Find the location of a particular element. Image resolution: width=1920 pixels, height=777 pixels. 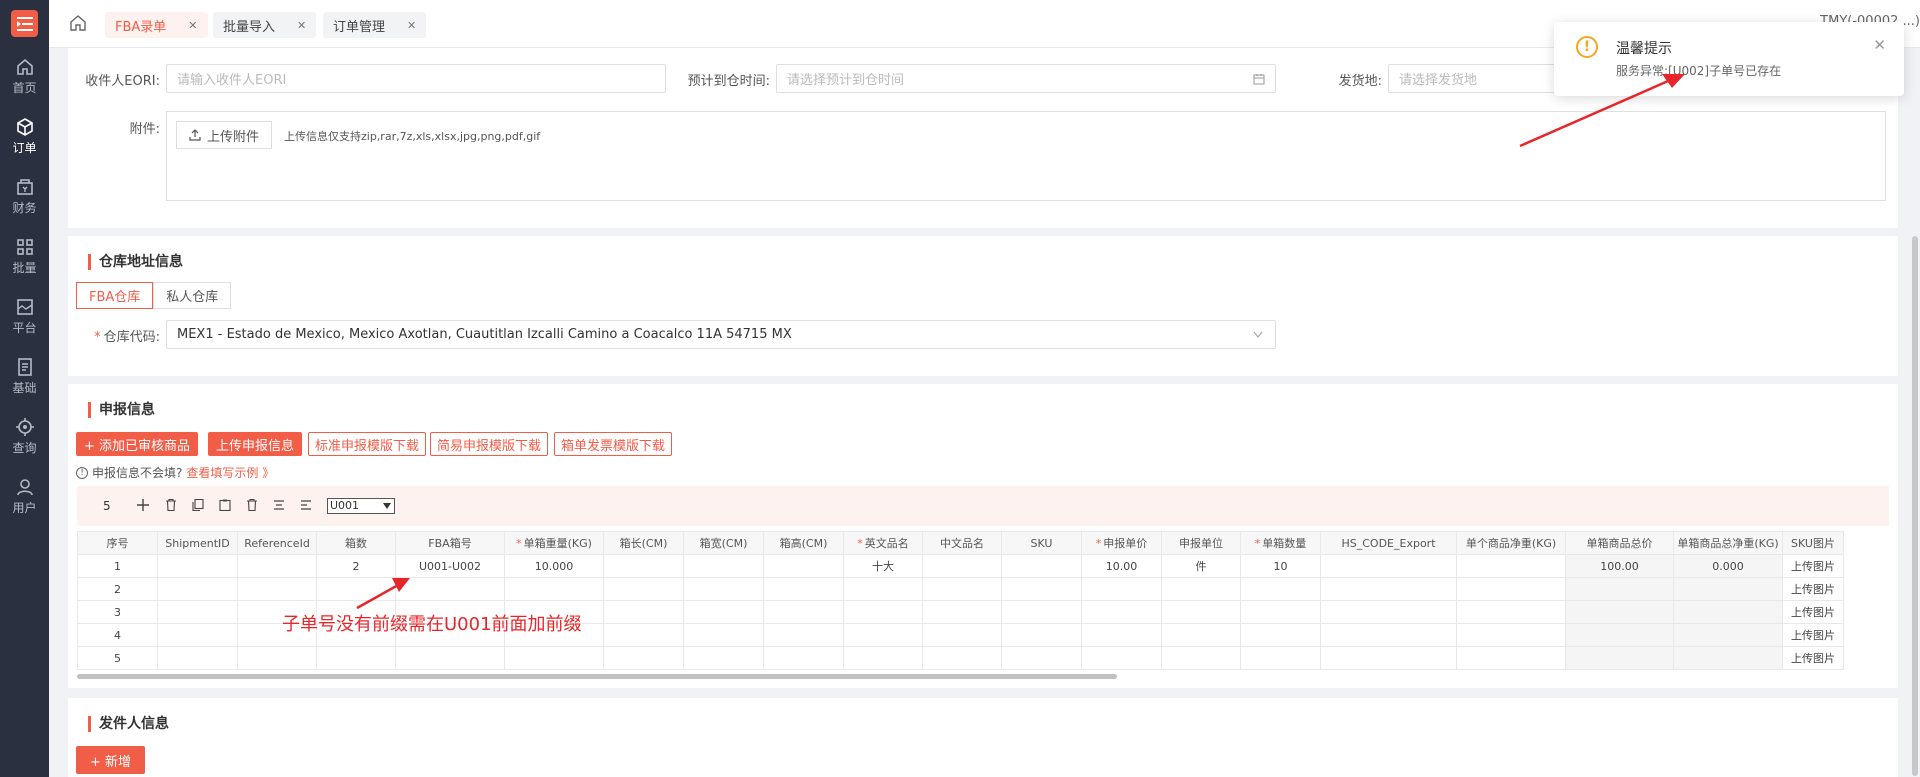

annotation-text: 子单号没有前缀需在U001前面加前缀 is located at coordinates (432, 624).